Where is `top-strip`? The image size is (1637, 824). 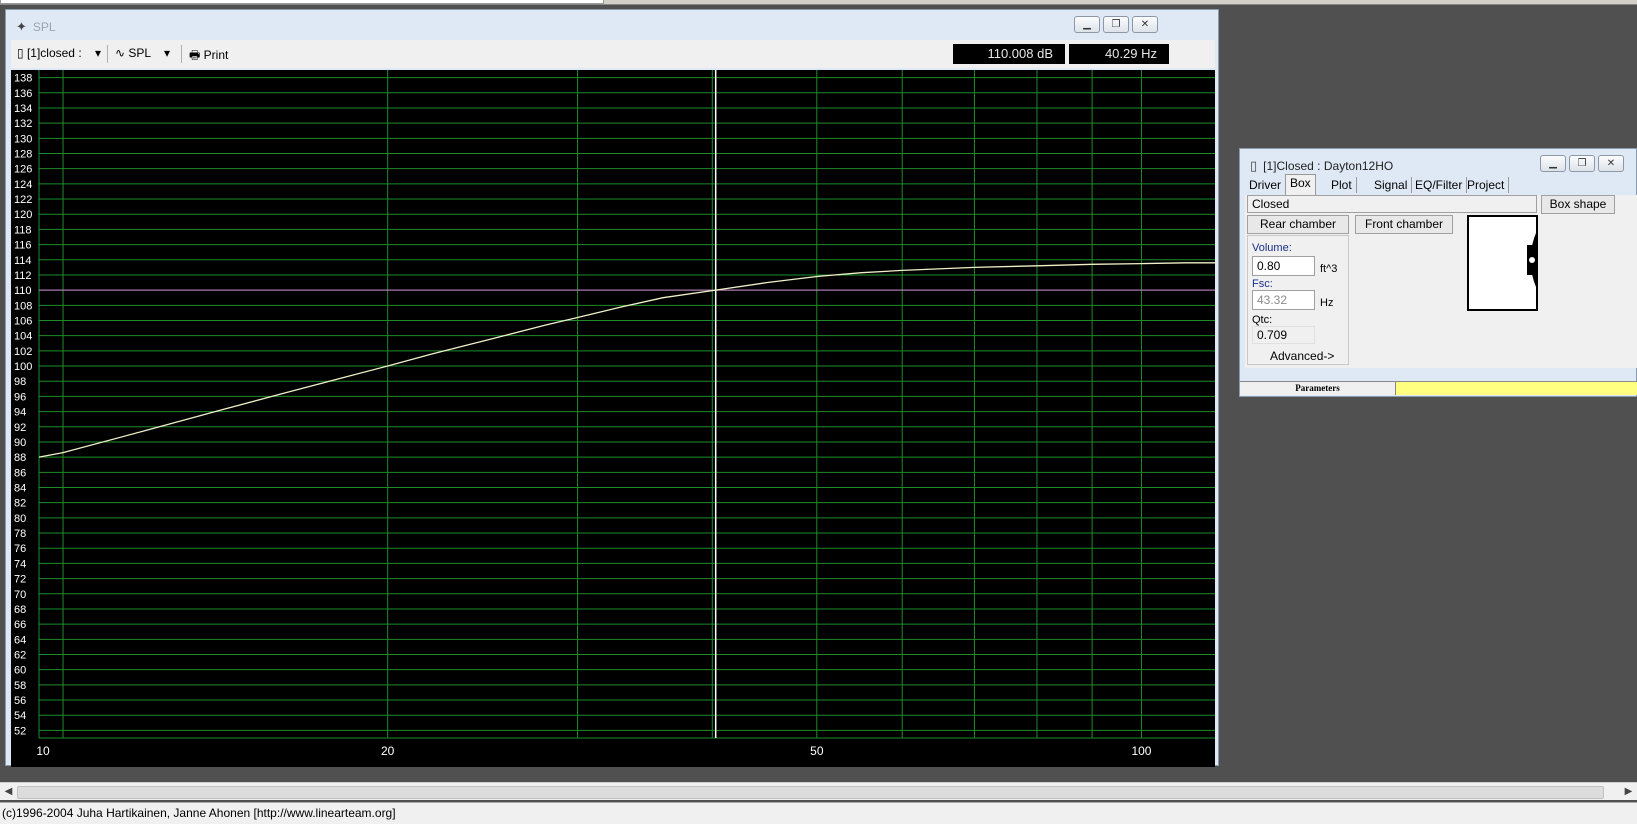
top-strip is located at coordinates (818, 2).